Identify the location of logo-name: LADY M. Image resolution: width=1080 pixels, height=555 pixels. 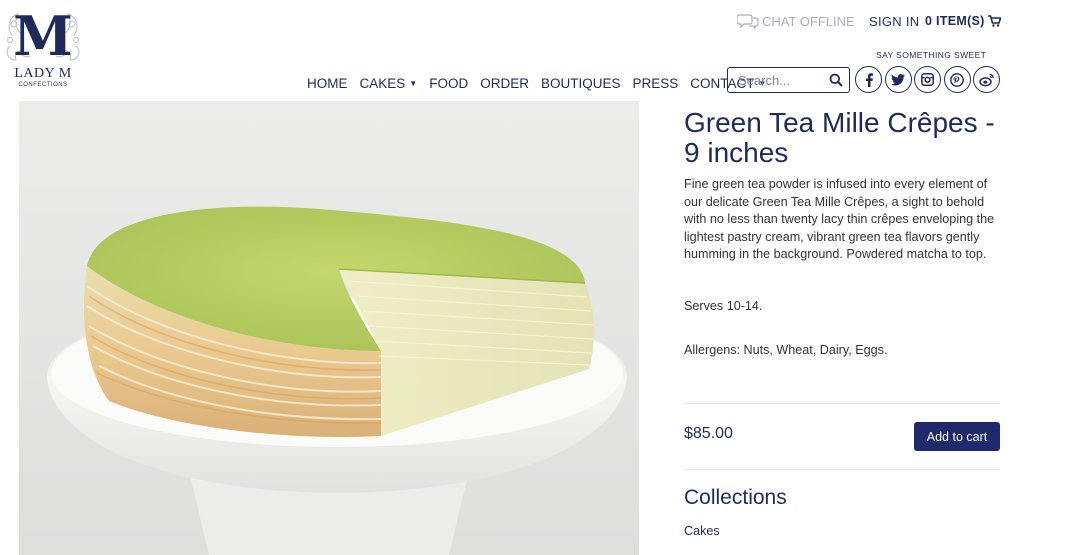
(43, 73).